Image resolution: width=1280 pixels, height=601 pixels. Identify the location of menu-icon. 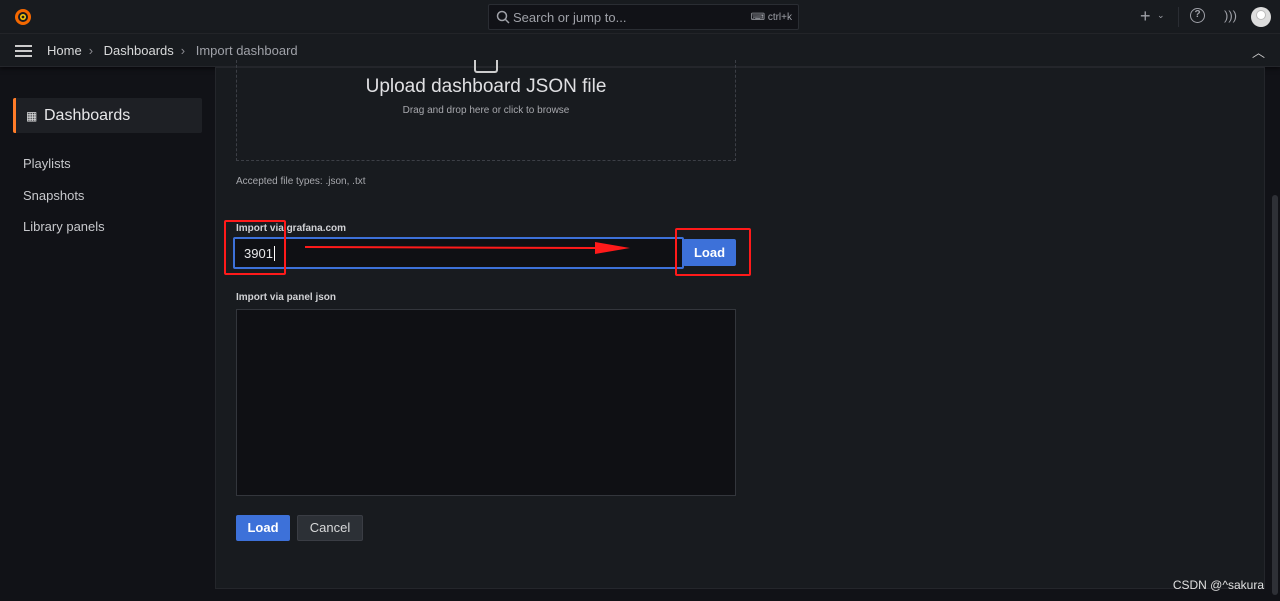
(23, 51).